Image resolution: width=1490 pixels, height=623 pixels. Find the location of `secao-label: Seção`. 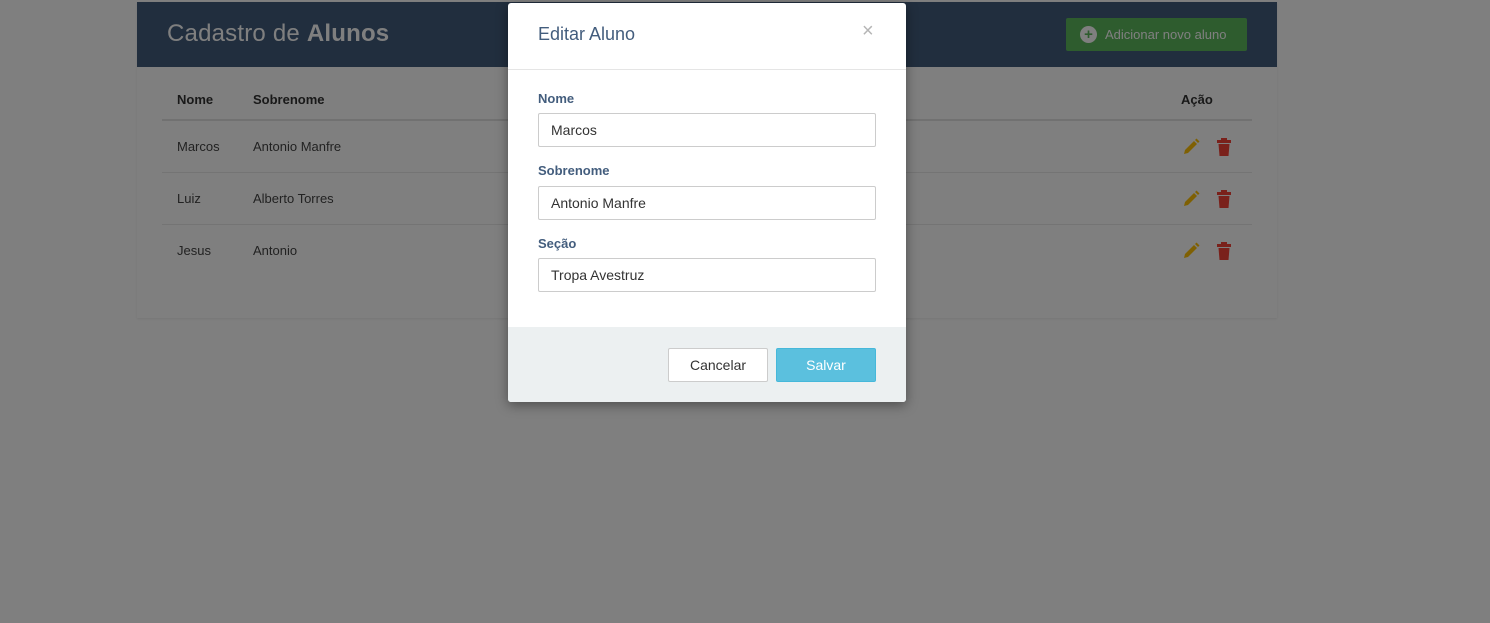

secao-label: Seção is located at coordinates (557, 243).